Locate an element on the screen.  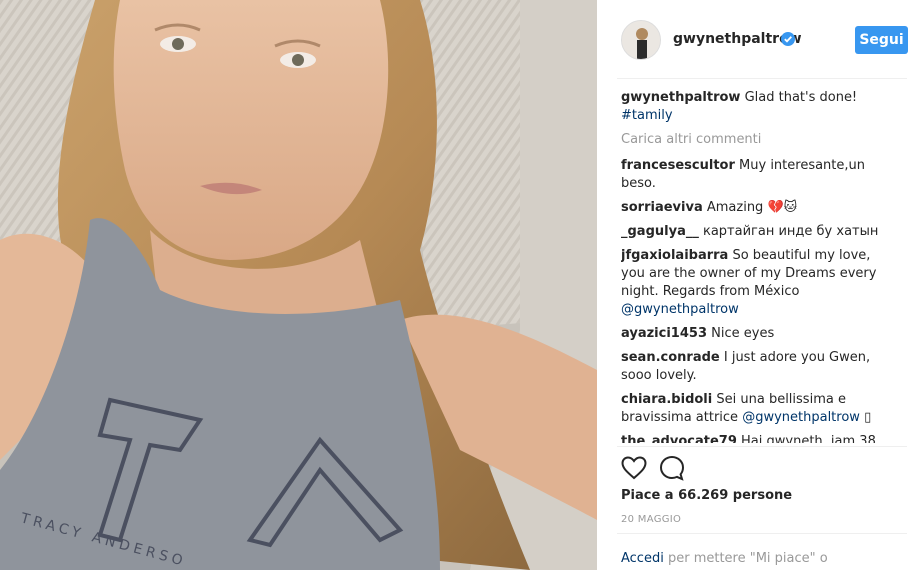
comment-username: the_advocate79 is located at coordinates (679, 438).